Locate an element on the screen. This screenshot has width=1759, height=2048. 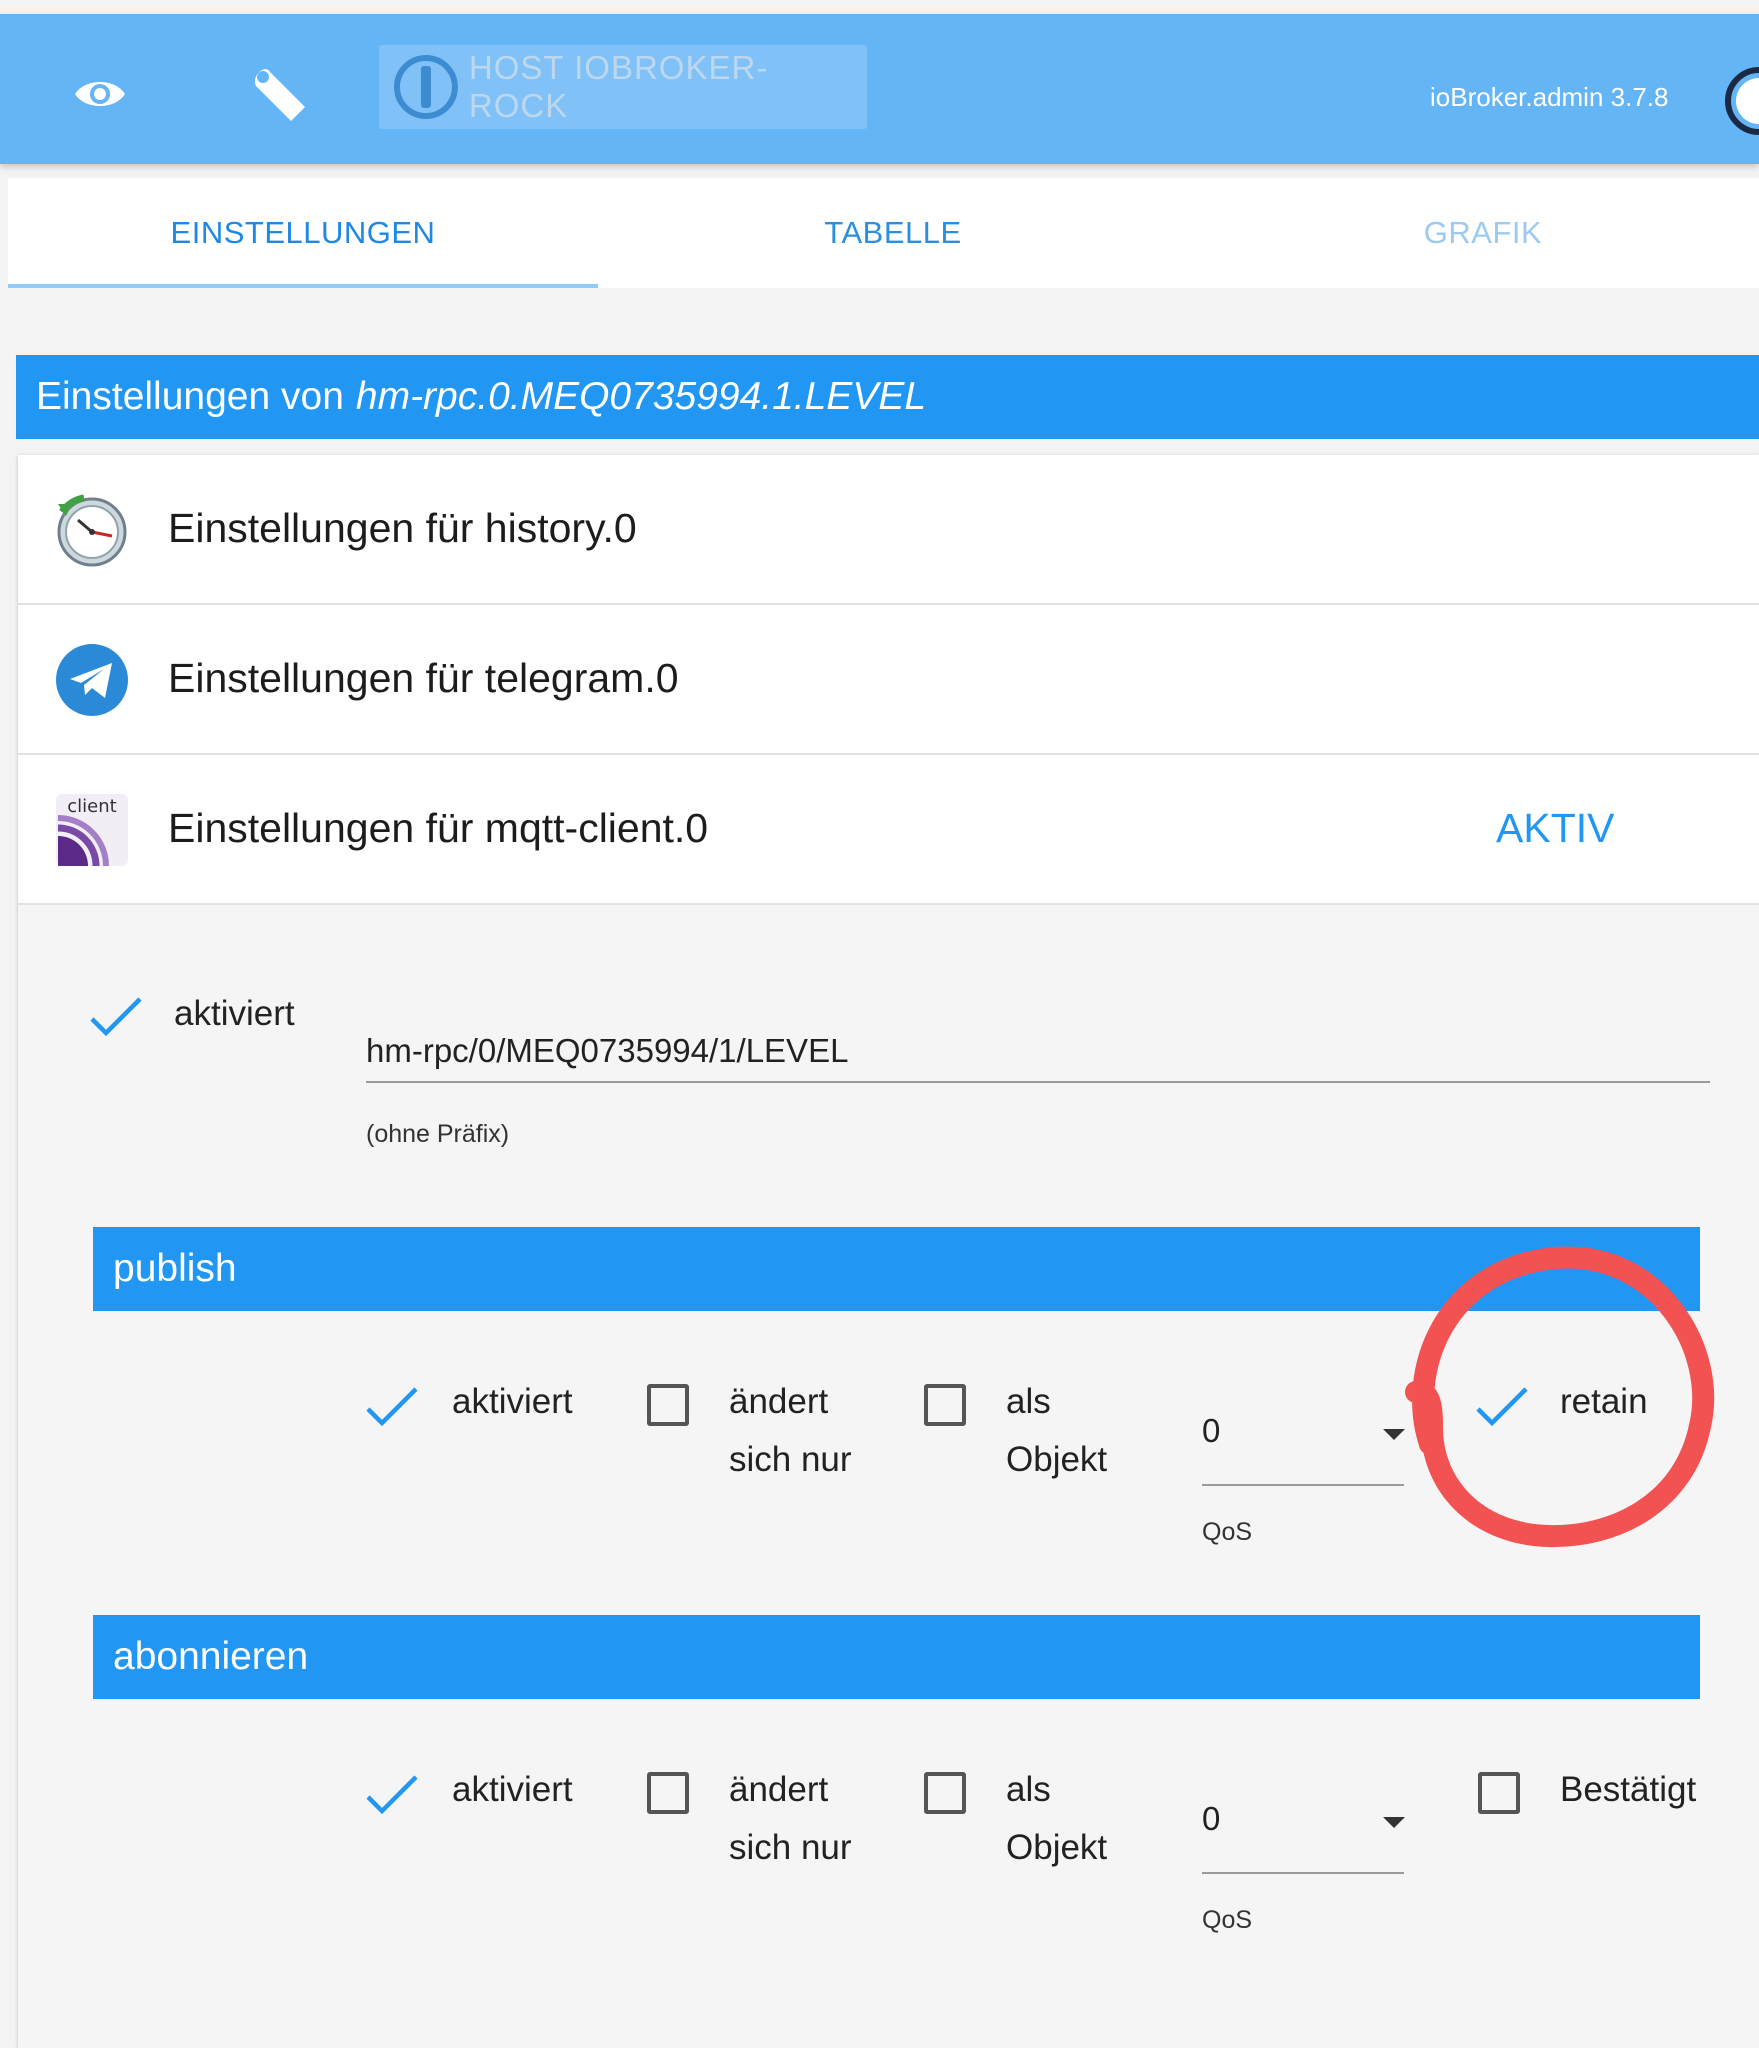
tab-label: GRAFIK is located at coordinates (1483, 232).